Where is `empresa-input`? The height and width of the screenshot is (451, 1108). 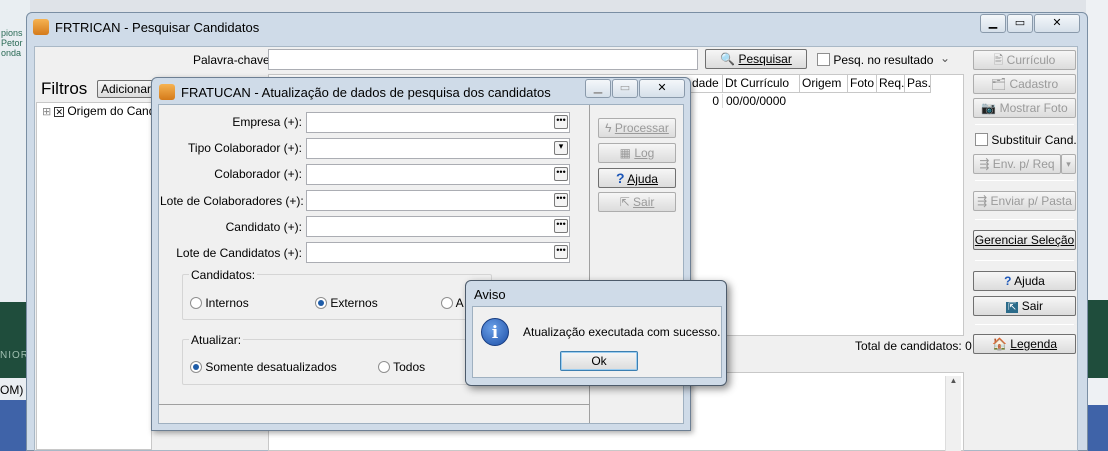
empresa-input is located at coordinates (438, 122).